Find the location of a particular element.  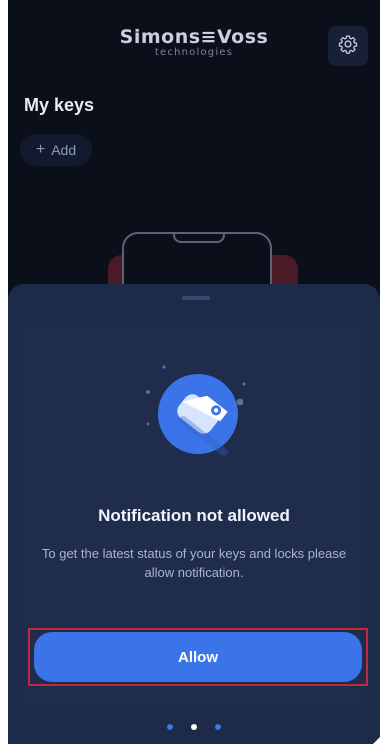

dialog-title: Notification not allowed is located at coordinates (194, 515).